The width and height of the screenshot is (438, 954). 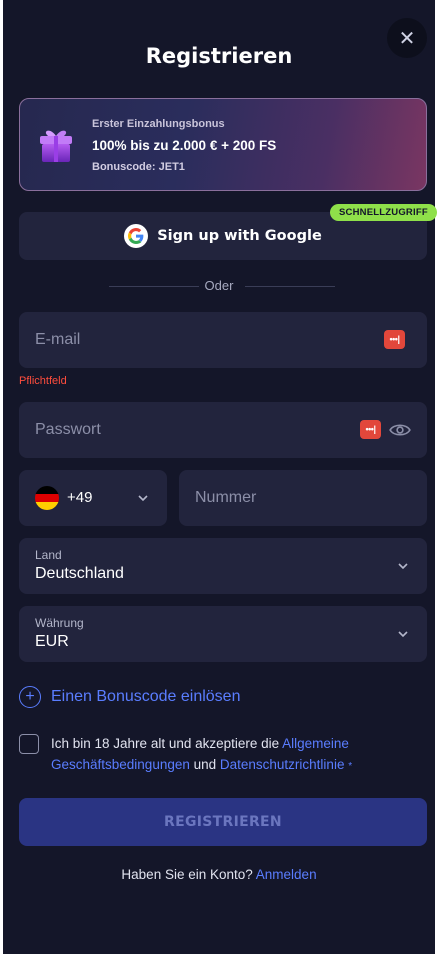 I want to click on redeem-bonus-code-link: + Einen Bonuscode einlösen, so click(x=129, y=697).